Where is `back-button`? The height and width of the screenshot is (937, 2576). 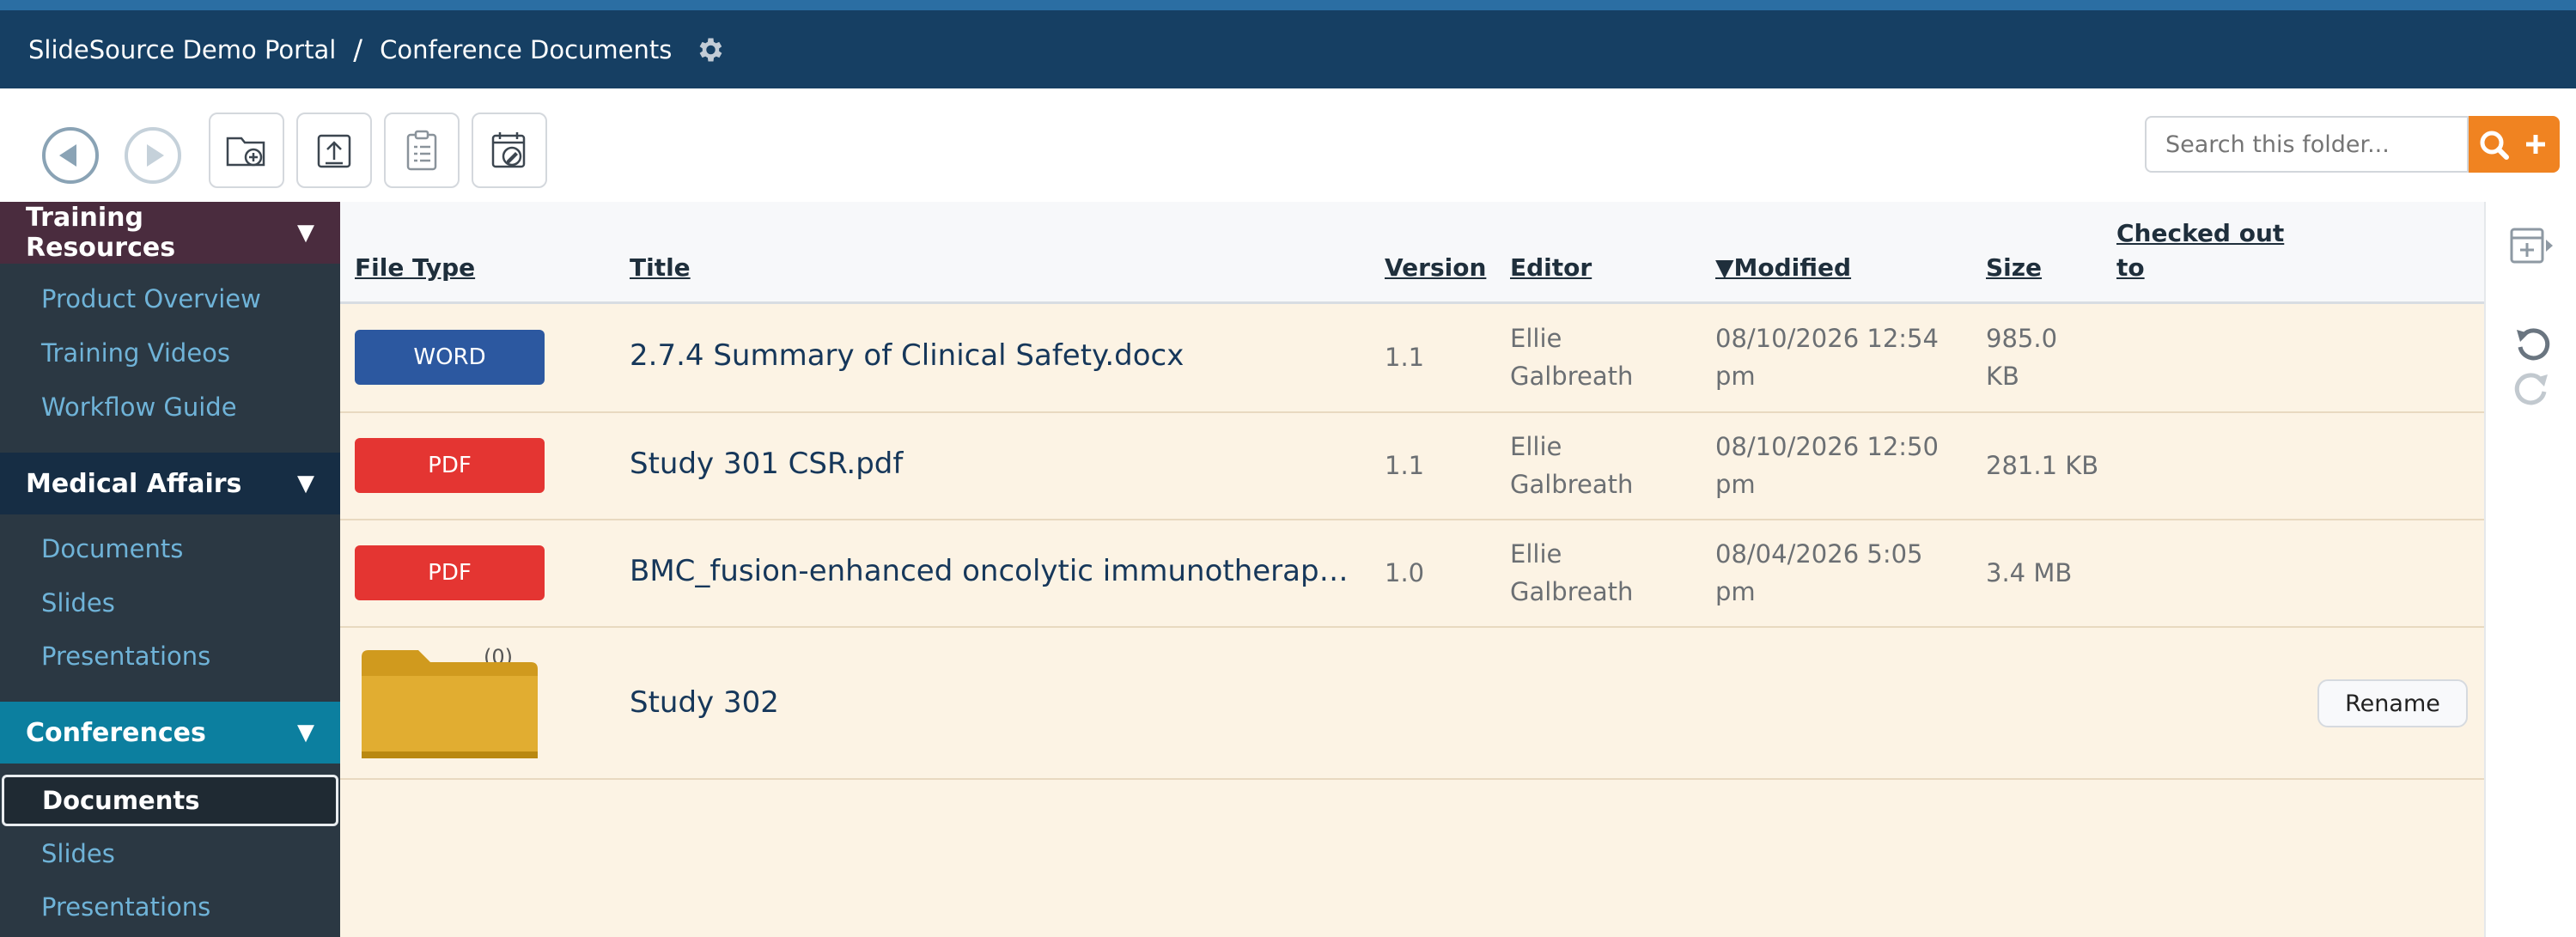 back-button is located at coordinates (70, 155).